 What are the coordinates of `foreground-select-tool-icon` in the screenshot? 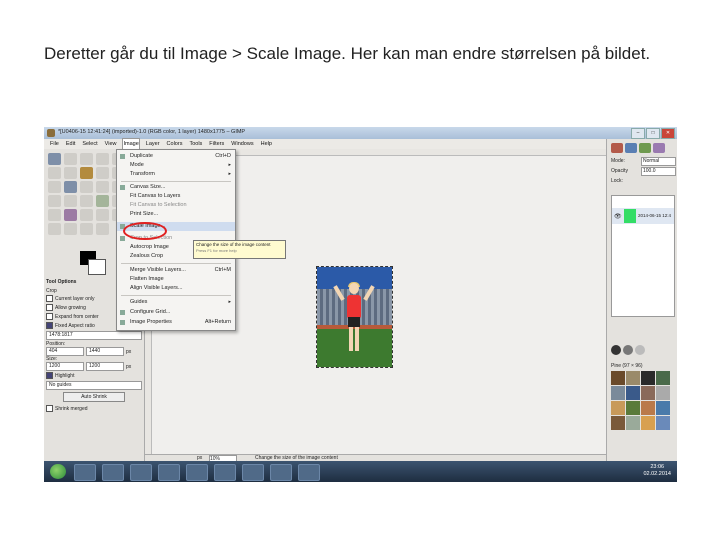 It's located at (54, 173).